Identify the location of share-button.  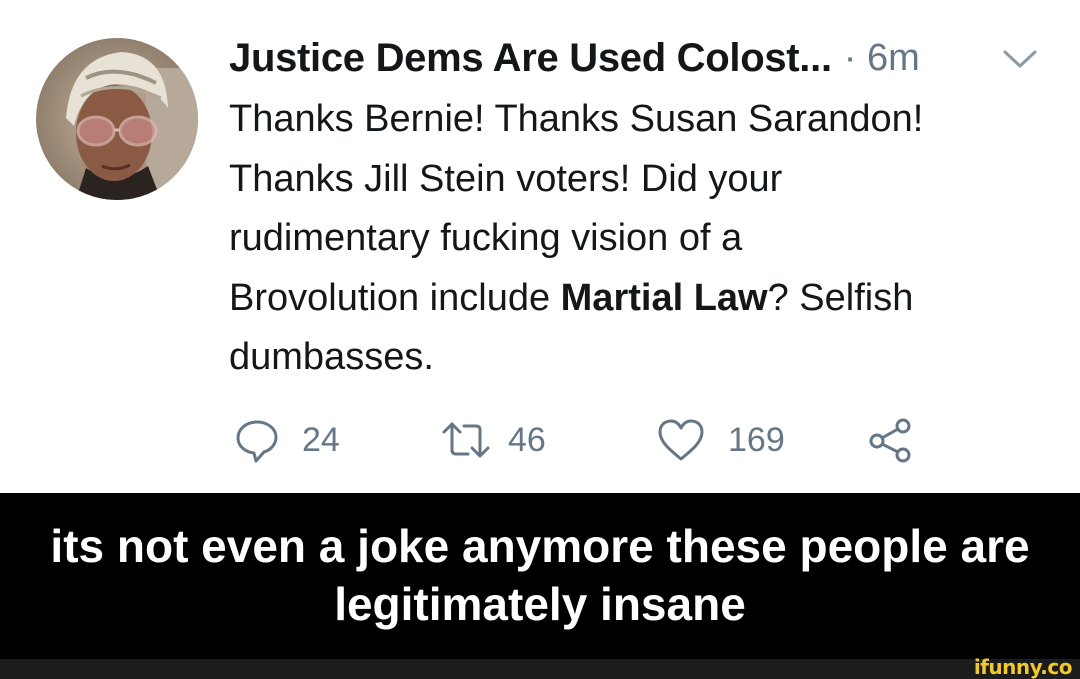
(891, 440).